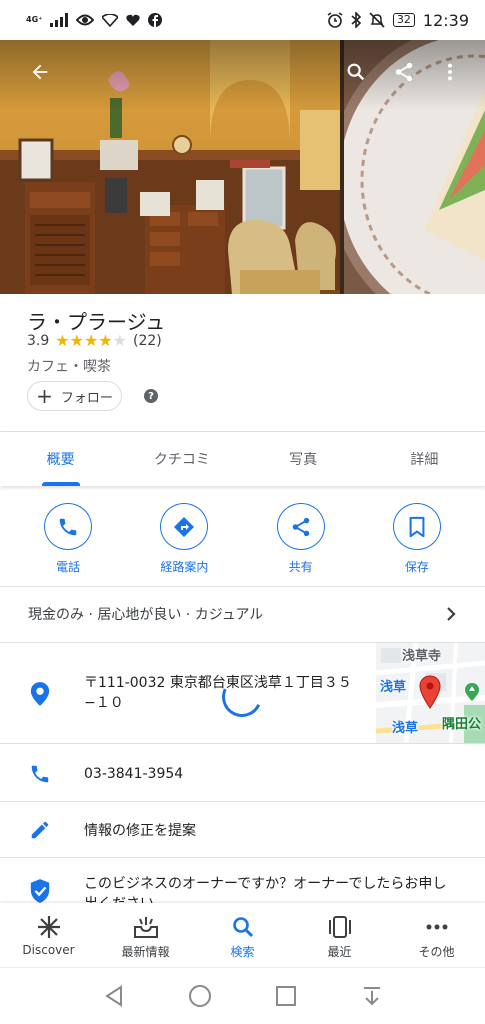 This screenshot has height=1024, width=485. I want to click on mini-map: 浅草寺 浅草 浅草 隅田公, so click(430, 693).